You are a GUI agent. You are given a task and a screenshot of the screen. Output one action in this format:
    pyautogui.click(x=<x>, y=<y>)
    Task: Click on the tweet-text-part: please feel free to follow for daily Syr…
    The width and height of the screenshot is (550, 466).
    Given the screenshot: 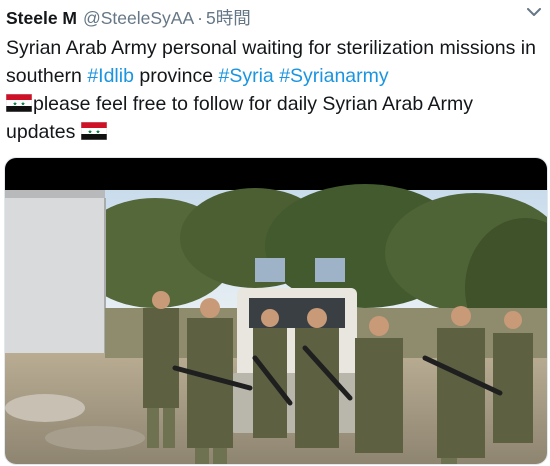 What is the action you would take?
    pyautogui.click(x=240, y=118)
    